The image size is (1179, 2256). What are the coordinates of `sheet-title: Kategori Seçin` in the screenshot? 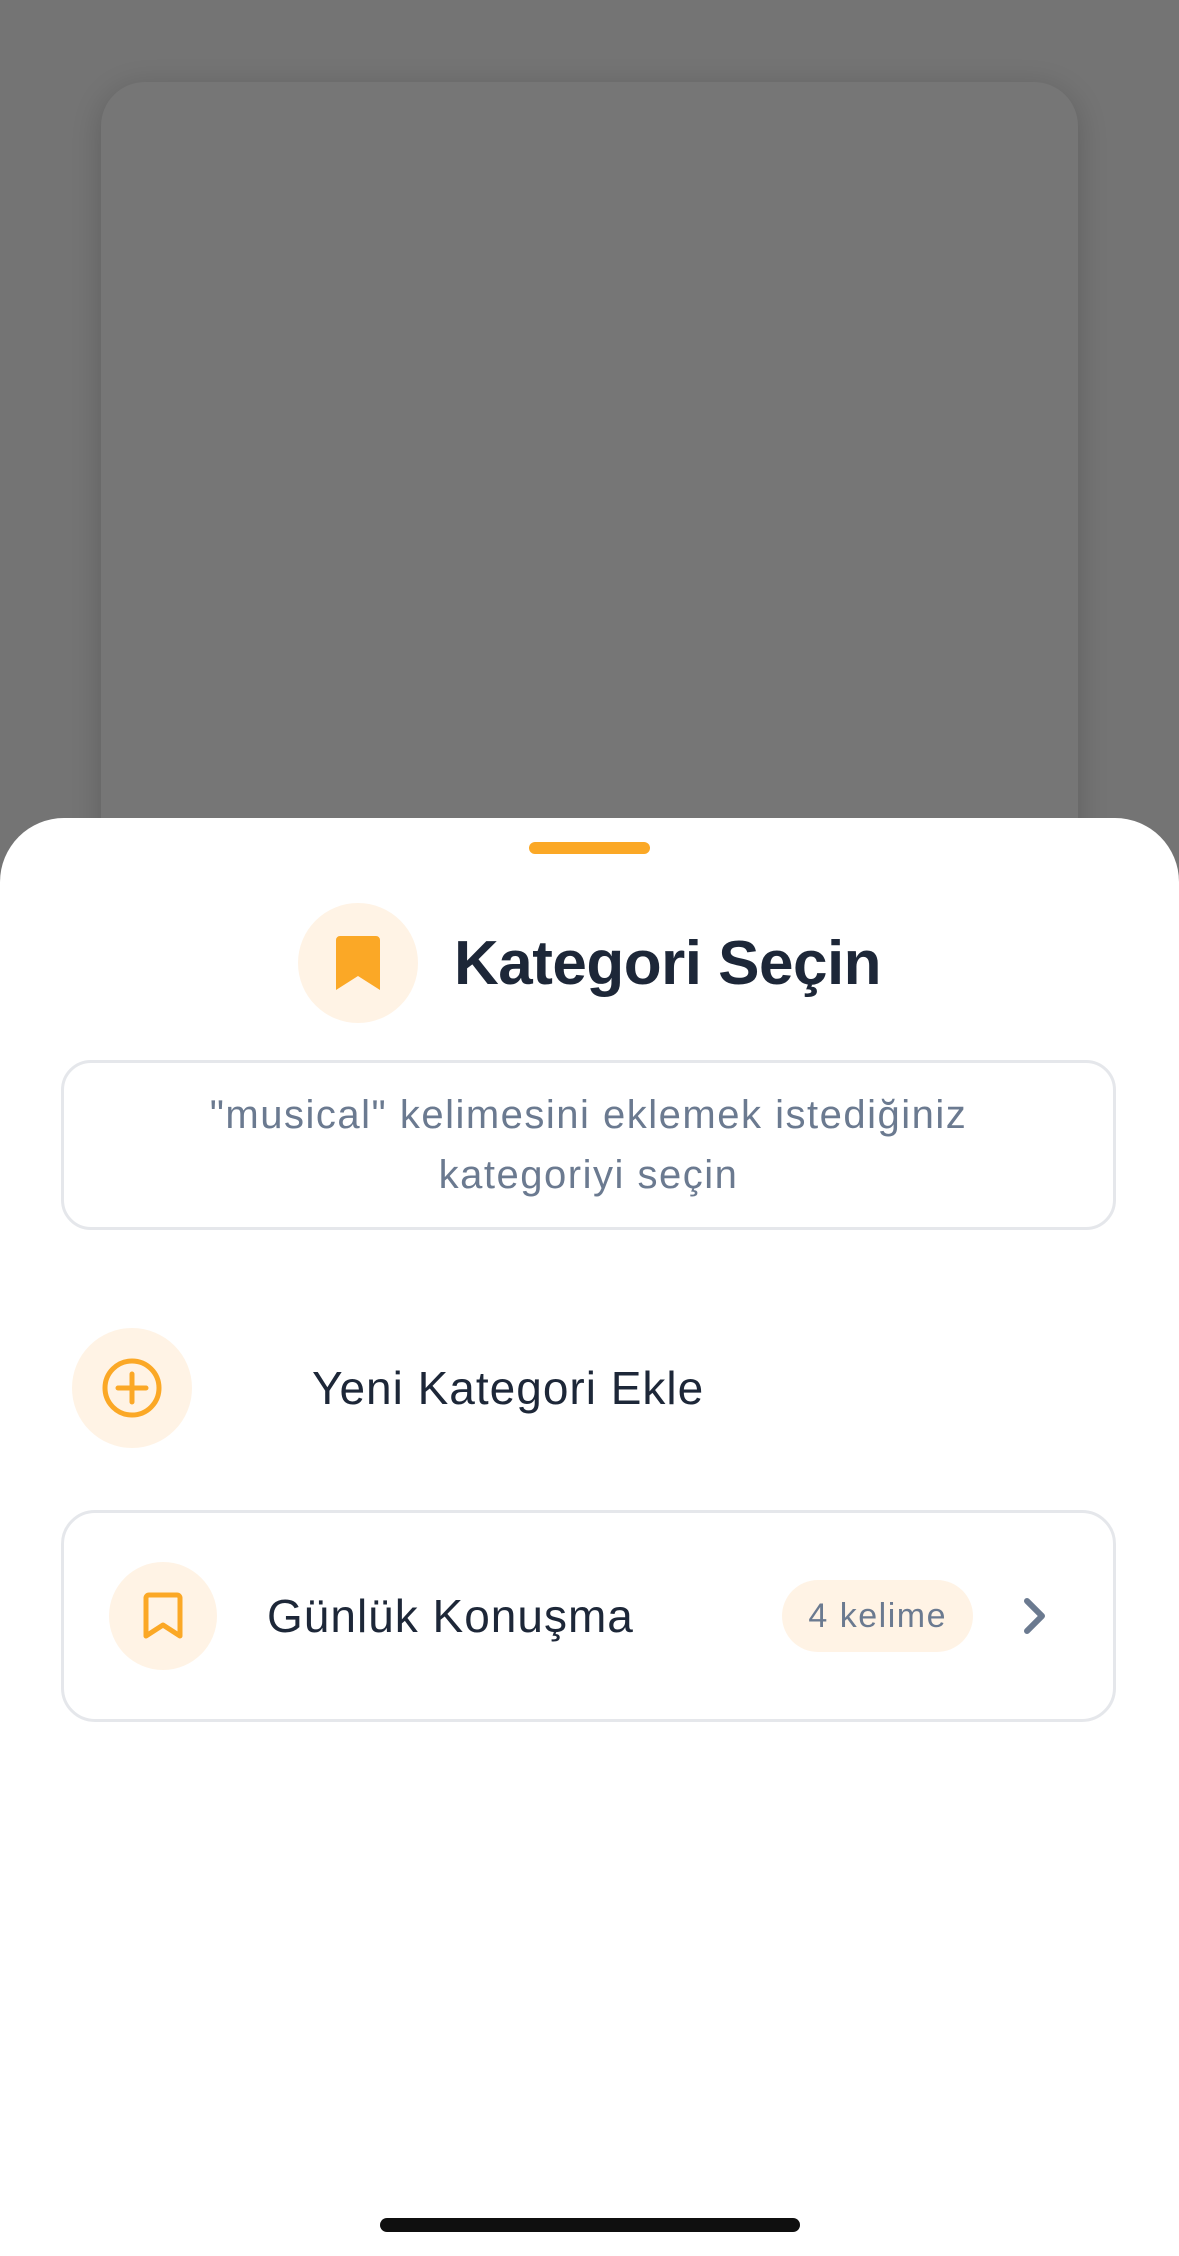 It's located at (667, 963).